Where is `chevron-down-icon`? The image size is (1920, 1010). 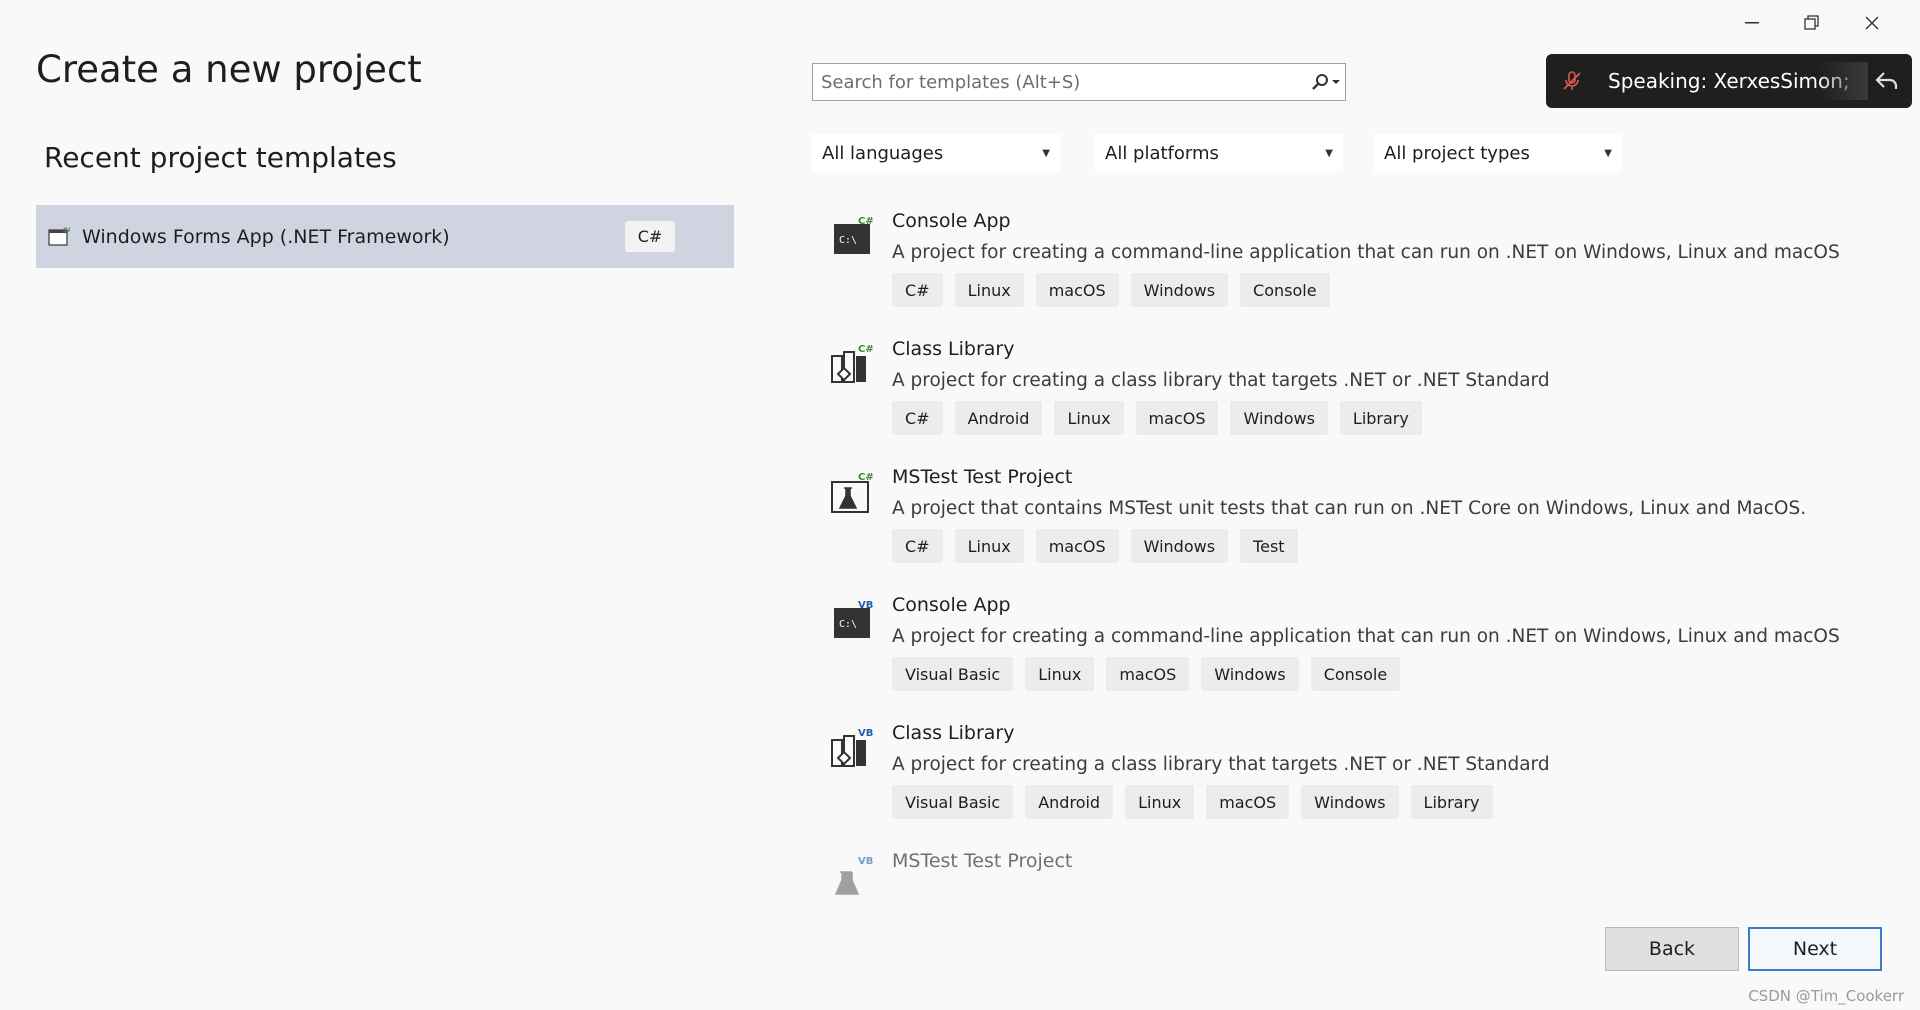 chevron-down-icon is located at coordinates (1336, 82).